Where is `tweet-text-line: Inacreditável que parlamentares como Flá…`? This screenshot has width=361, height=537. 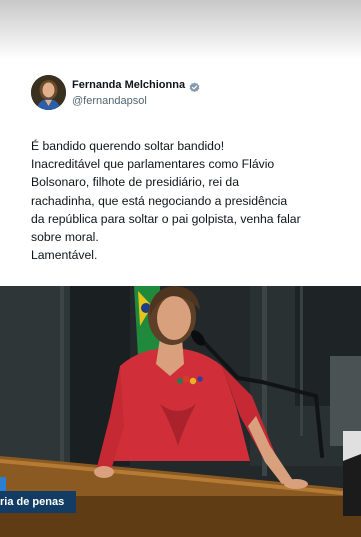
tweet-text-line: Inacreditável que parlamentares como Flá… is located at coordinates (153, 164).